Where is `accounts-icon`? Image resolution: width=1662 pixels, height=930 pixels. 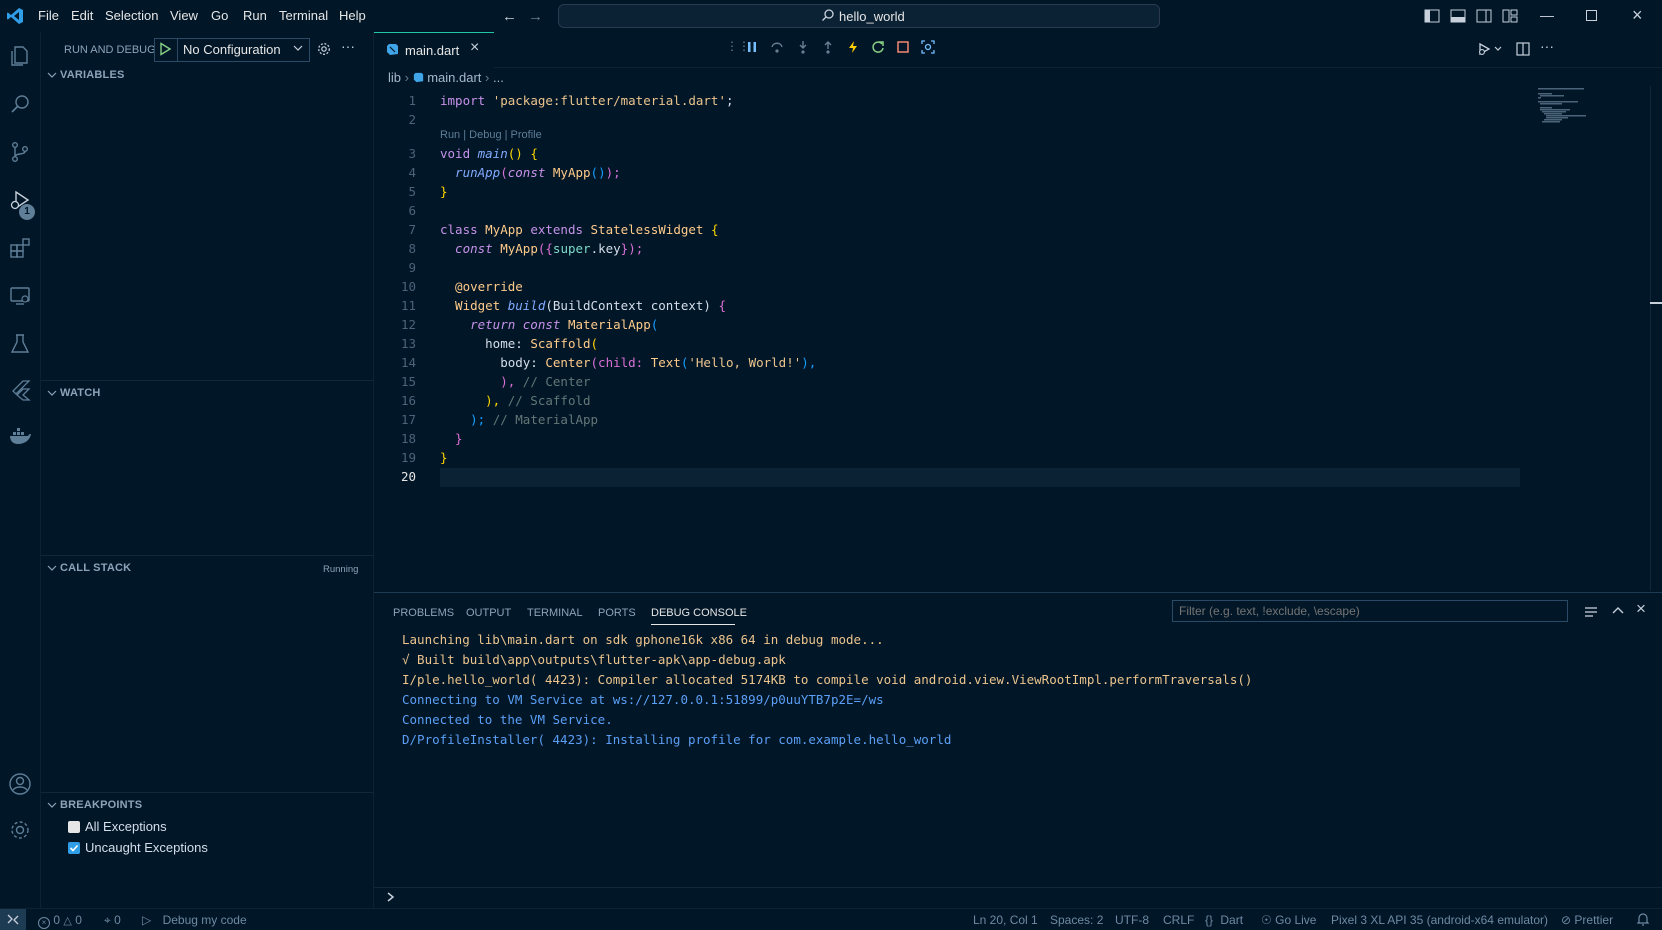 accounts-icon is located at coordinates (20, 784).